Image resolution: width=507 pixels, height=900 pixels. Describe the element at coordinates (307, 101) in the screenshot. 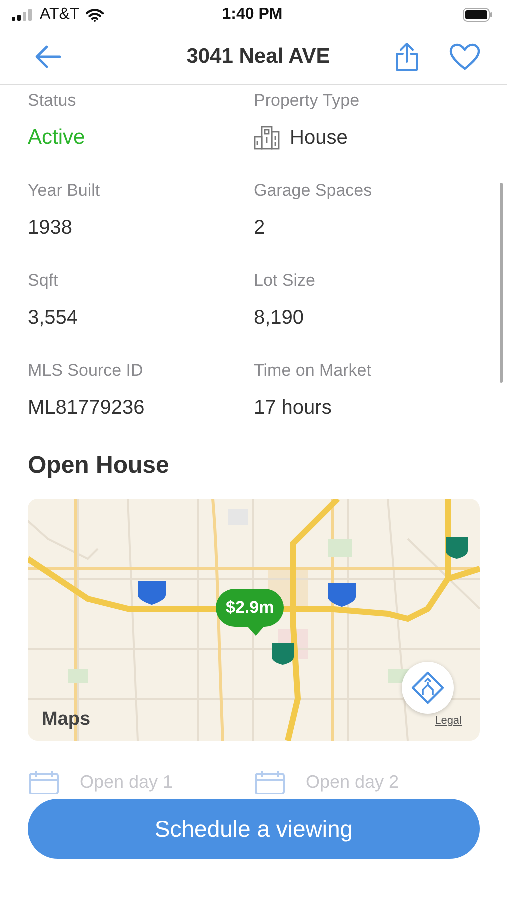

I see `fact-label: Property Type` at that location.